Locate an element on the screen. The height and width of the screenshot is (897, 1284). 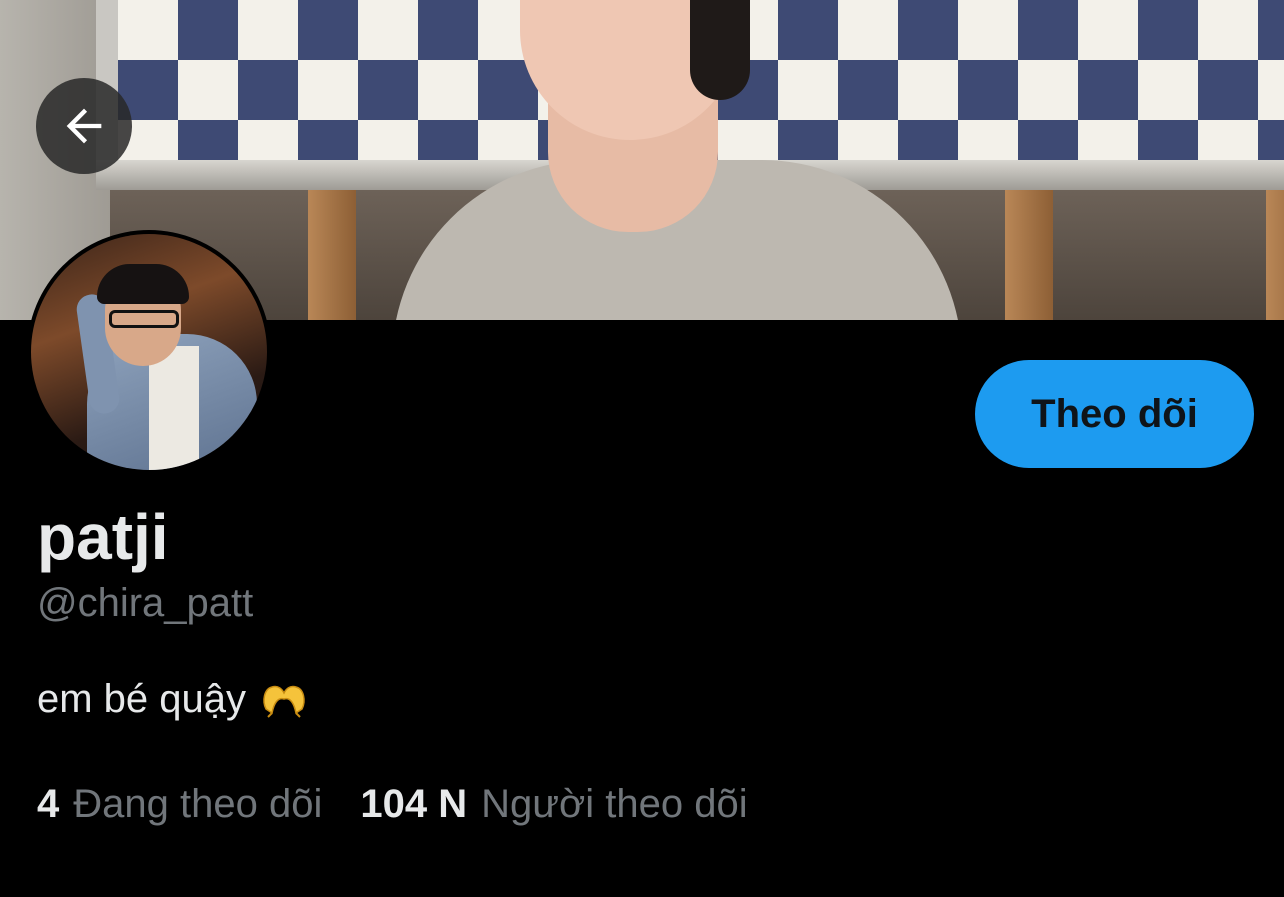
follow-button: Theo dõi is located at coordinates (1114, 414).